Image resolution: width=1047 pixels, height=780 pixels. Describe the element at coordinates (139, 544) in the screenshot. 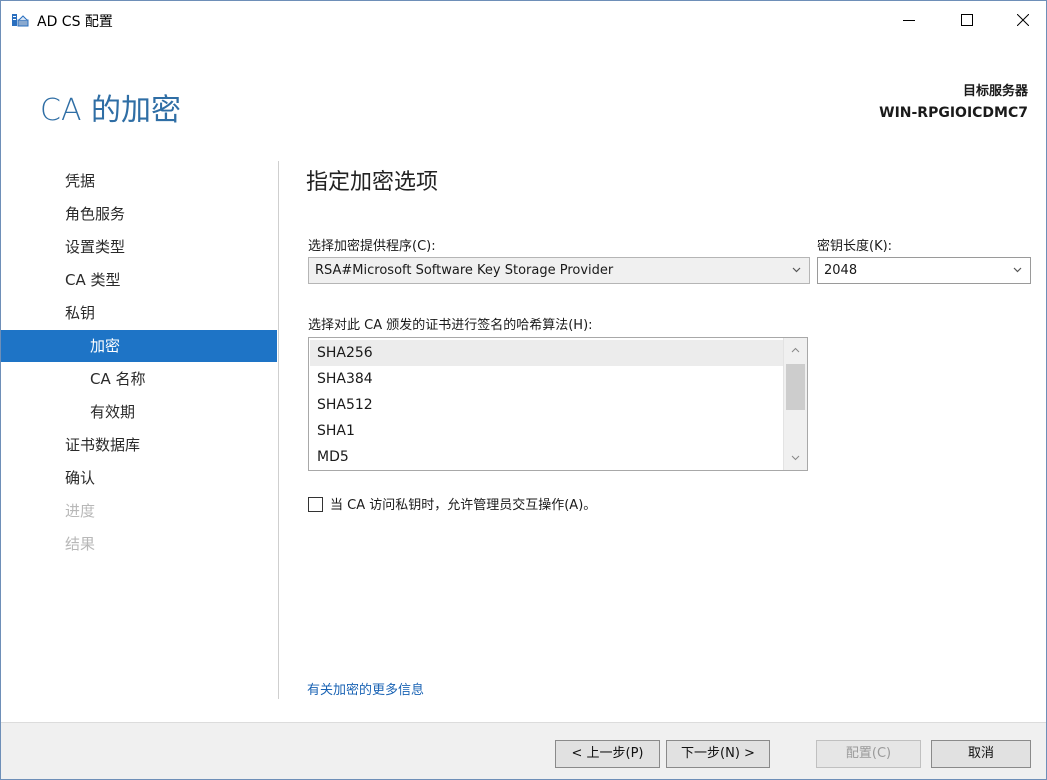

I see `nav-item-results: 结果` at that location.